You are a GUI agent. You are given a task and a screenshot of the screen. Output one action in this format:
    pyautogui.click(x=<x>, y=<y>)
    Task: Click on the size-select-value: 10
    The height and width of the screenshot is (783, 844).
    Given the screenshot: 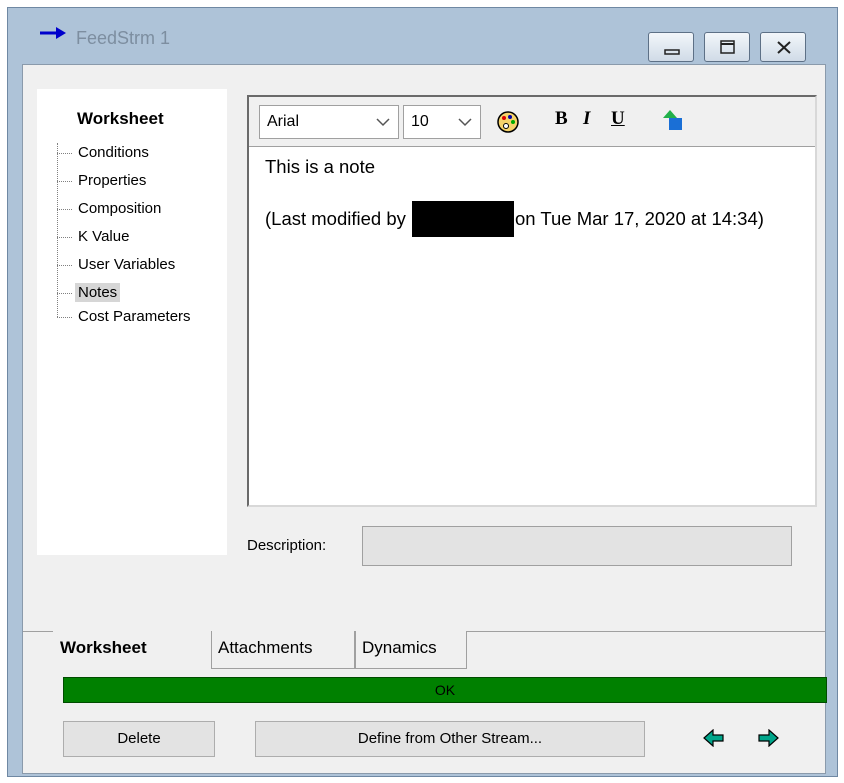 What is the action you would take?
    pyautogui.click(x=420, y=121)
    